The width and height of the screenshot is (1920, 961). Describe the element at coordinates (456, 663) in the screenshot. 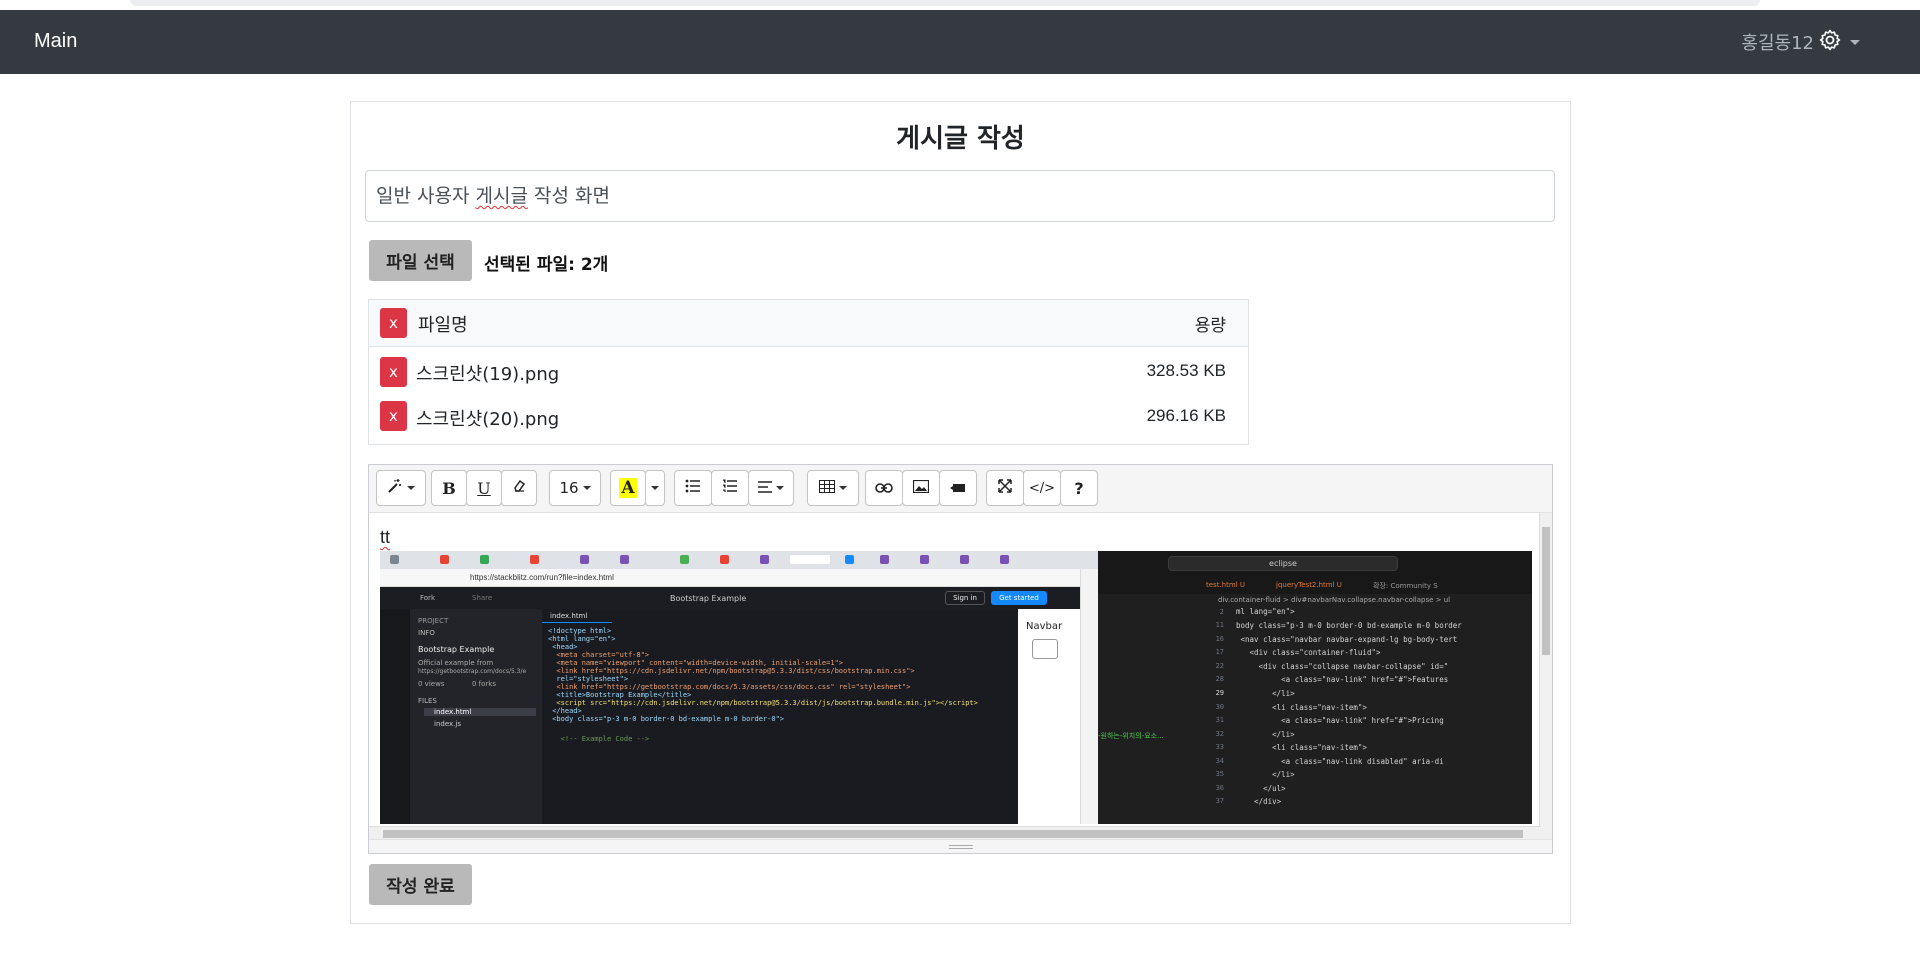

I see `project-desc: Official example from` at that location.